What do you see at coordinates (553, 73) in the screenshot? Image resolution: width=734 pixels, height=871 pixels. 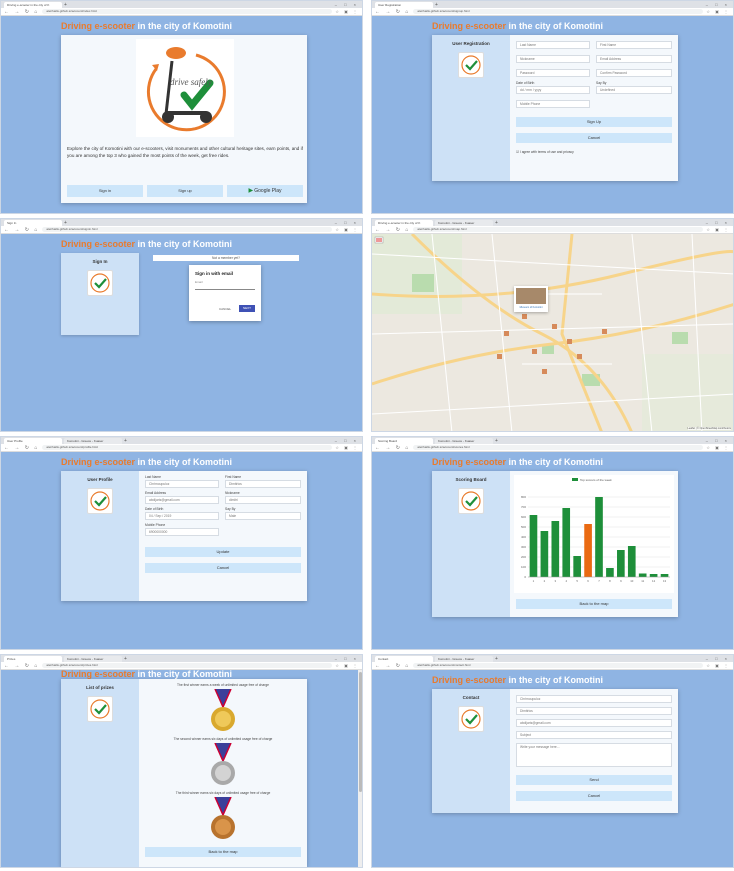 I see `password-input: Password` at bounding box center [553, 73].